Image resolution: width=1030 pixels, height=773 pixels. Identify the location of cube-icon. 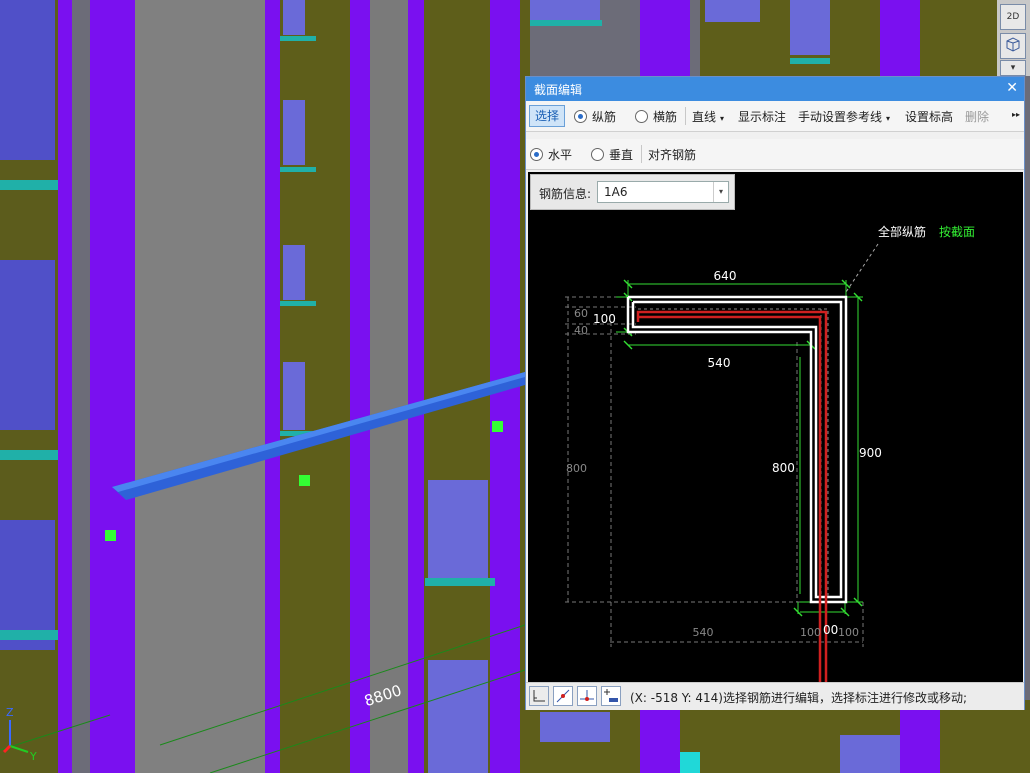
(1013, 44).